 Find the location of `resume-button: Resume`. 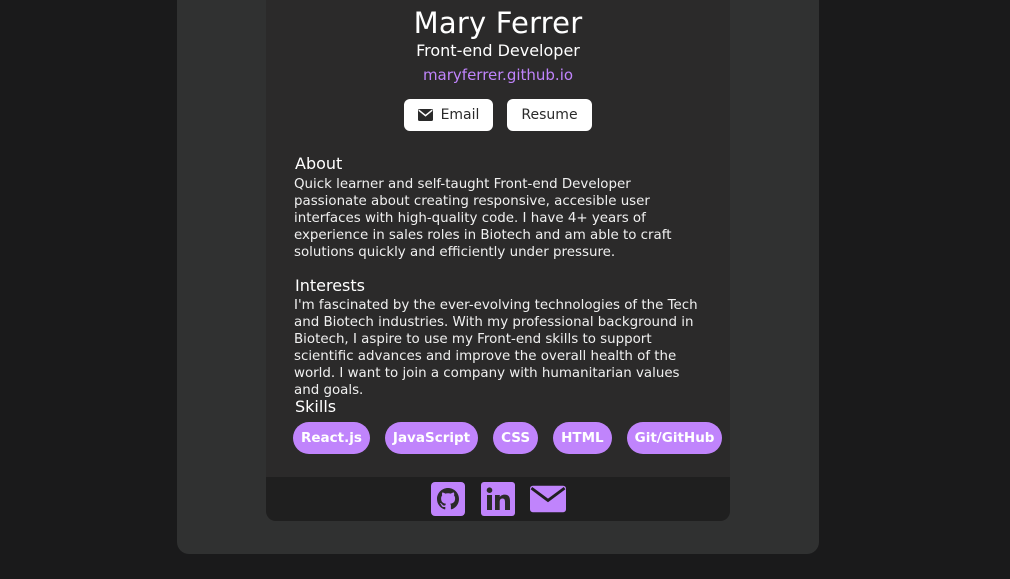

resume-button: Resume is located at coordinates (549, 115).